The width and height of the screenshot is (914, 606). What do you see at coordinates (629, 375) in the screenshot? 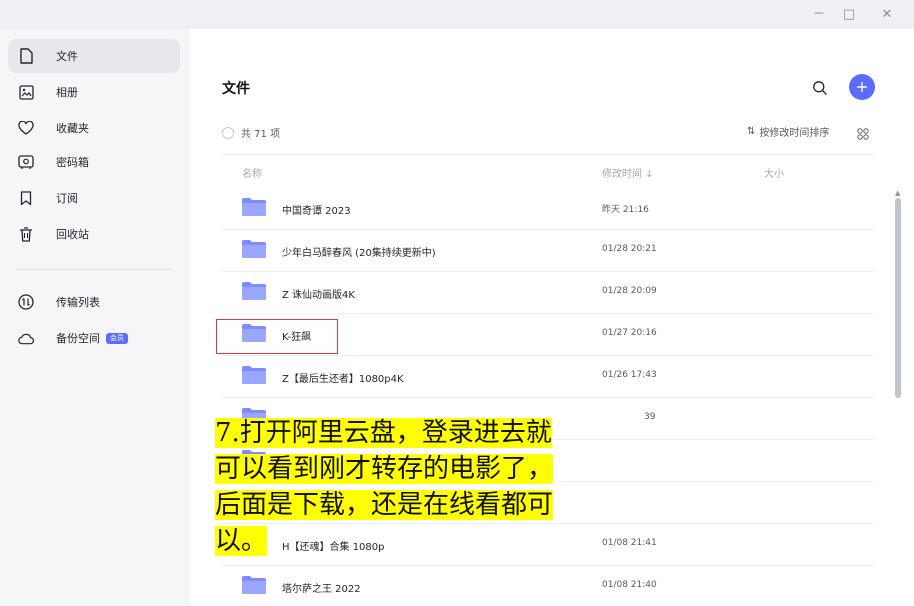
I see `modified-time: 01/26 17:43` at bounding box center [629, 375].